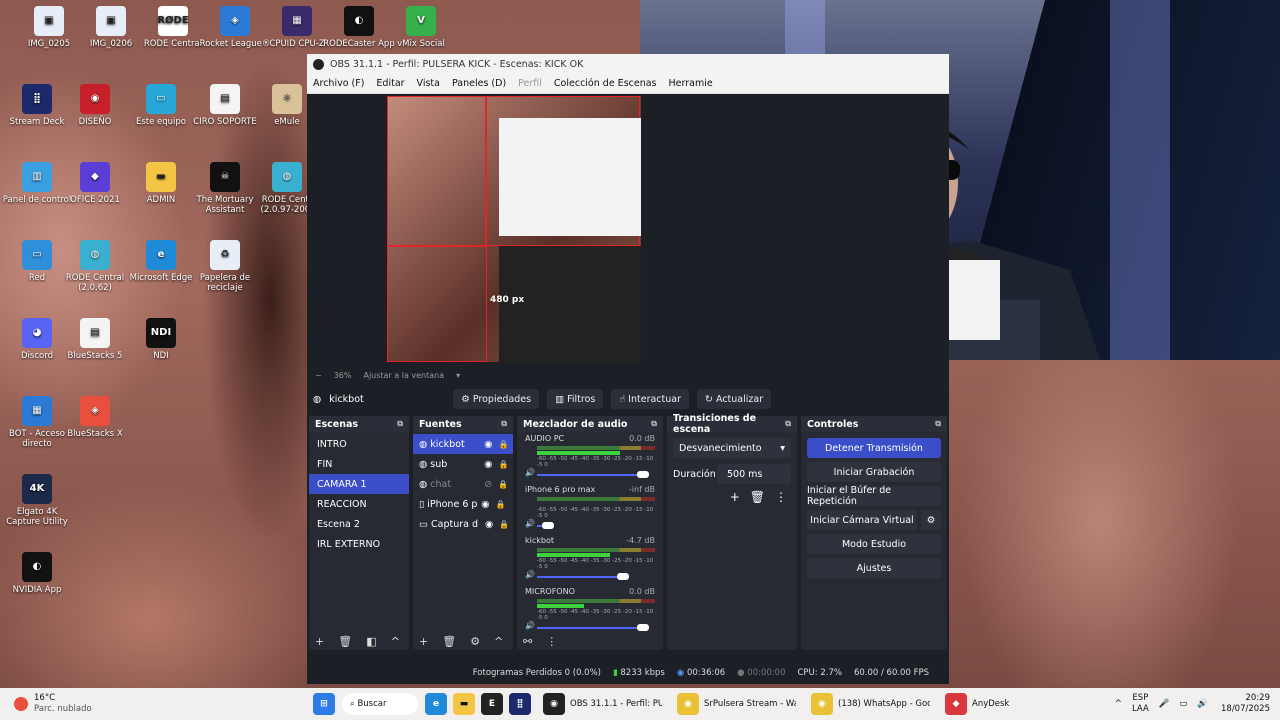  What do you see at coordinates (343, 375) in the screenshot?
I see `zoom-value: 36%` at bounding box center [343, 375].